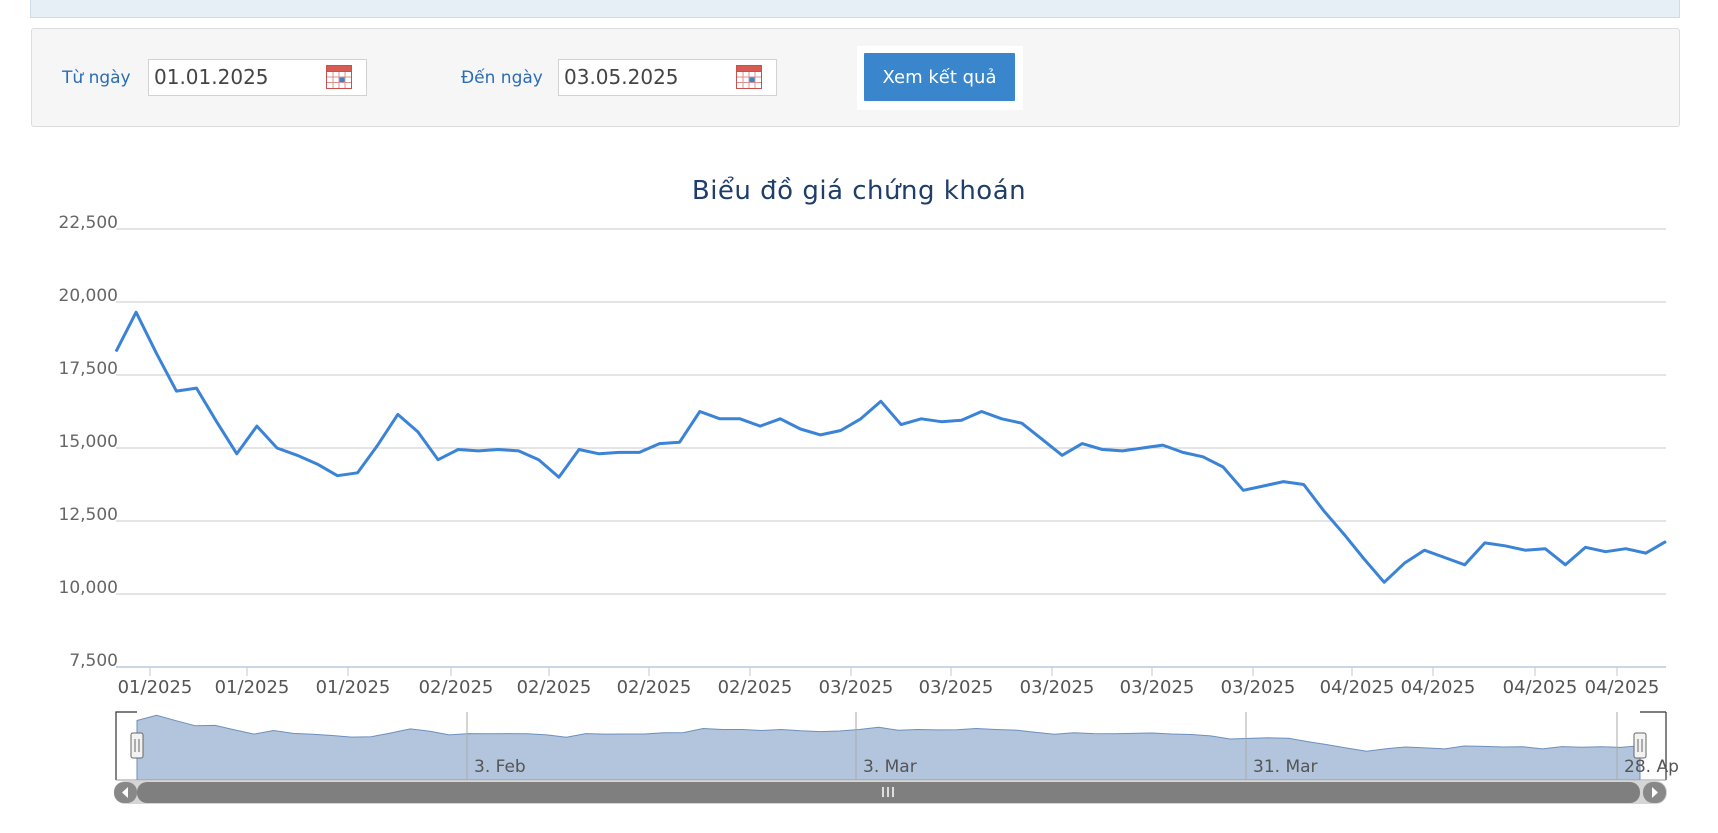 The width and height of the screenshot is (1718, 833). Describe the element at coordinates (93, 661) in the screenshot. I see `y-tick-label: 7,500` at that location.